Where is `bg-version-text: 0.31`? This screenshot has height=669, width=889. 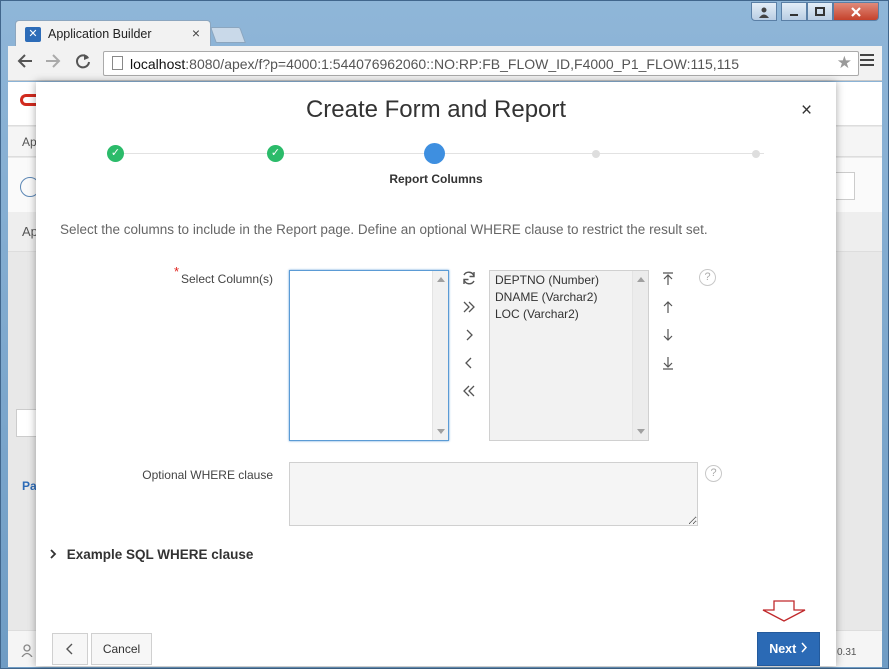
bg-version-text: 0.31 is located at coordinates (847, 652).